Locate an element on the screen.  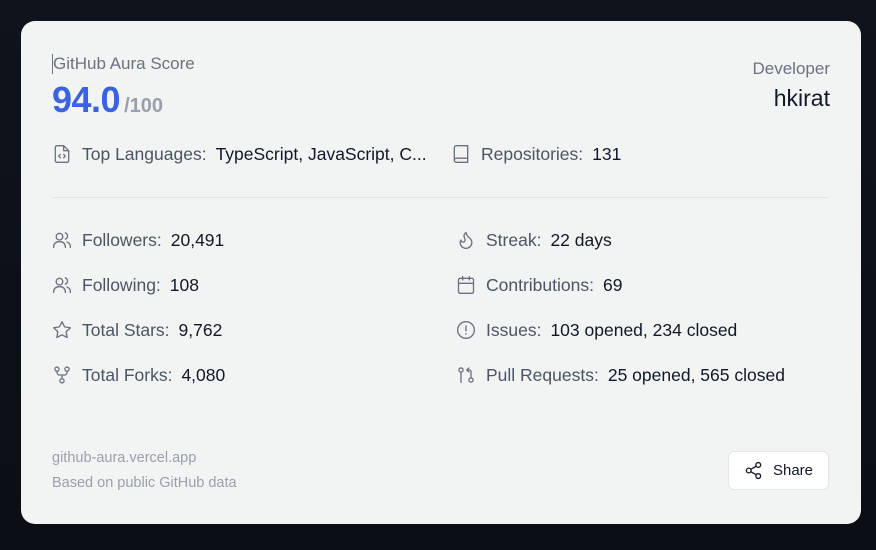
contributions-value: 69 is located at coordinates (612, 284).